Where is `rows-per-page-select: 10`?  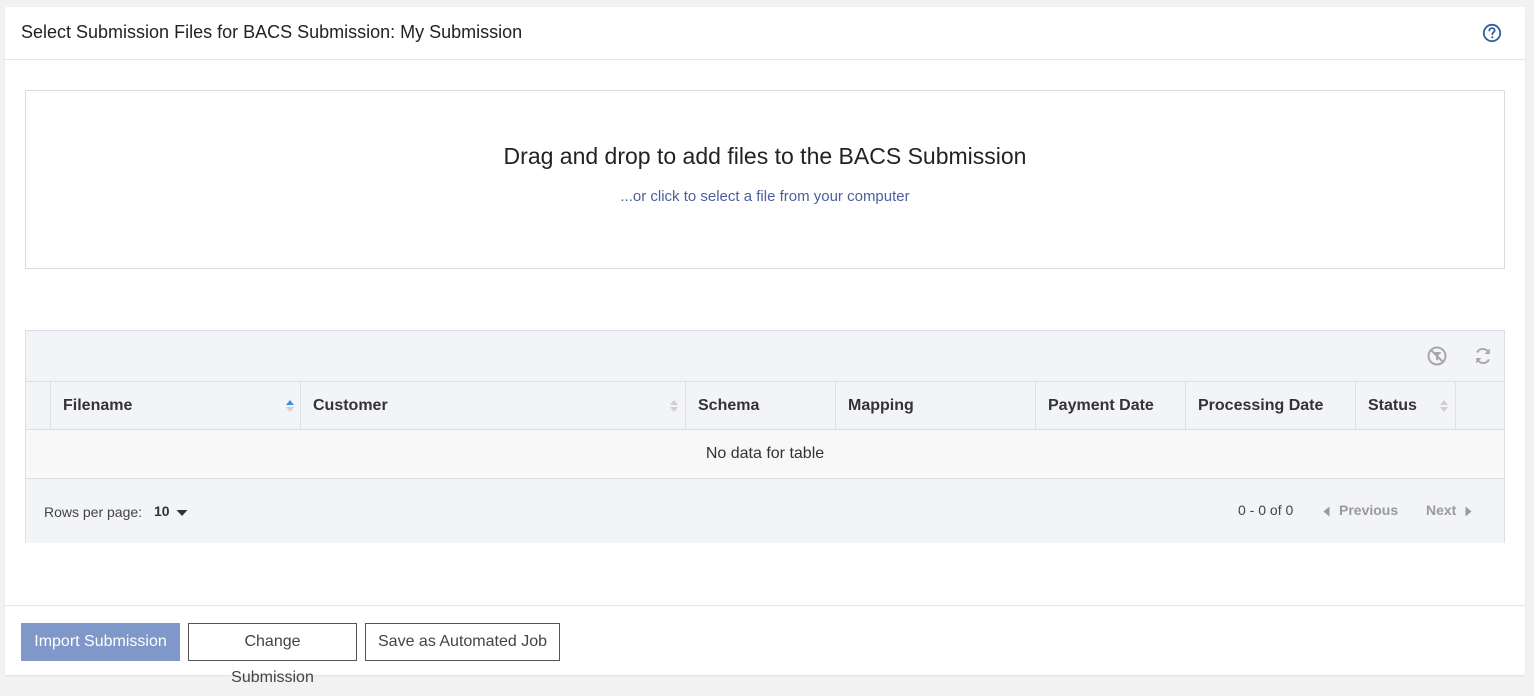 rows-per-page-select: 10 is located at coordinates (162, 511).